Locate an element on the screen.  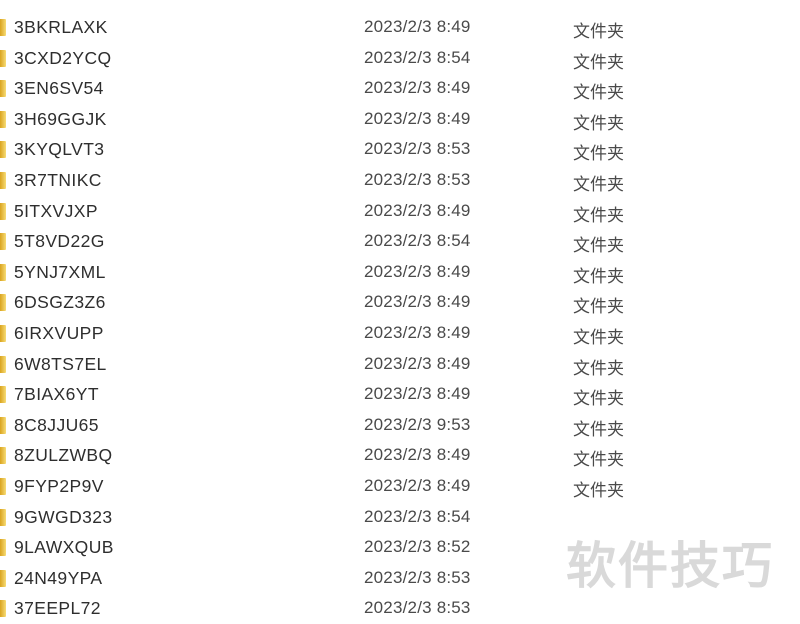
file-name: 6W8TS7EL is located at coordinates (60, 364).